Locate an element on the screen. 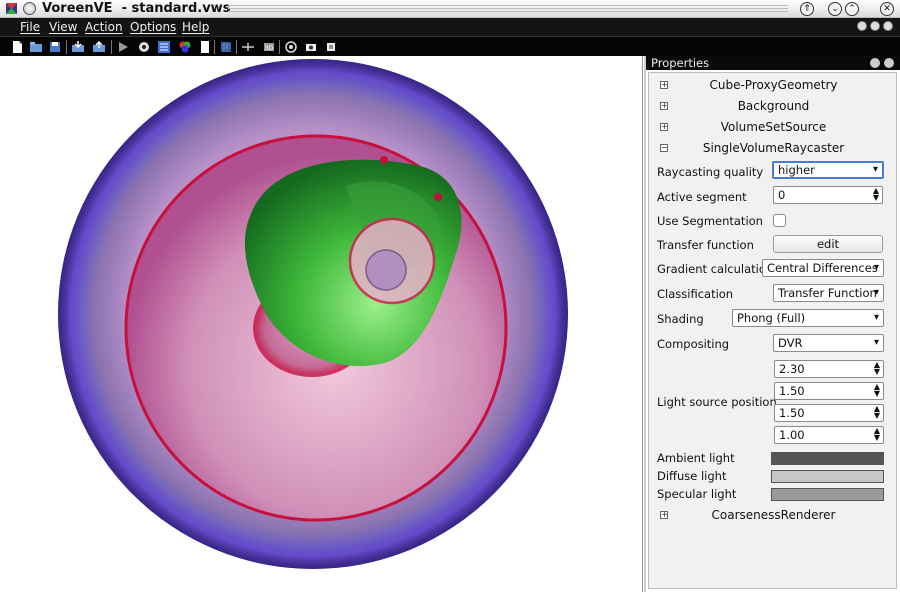 The image size is (900, 592). save-icon is located at coordinates (55, 47).